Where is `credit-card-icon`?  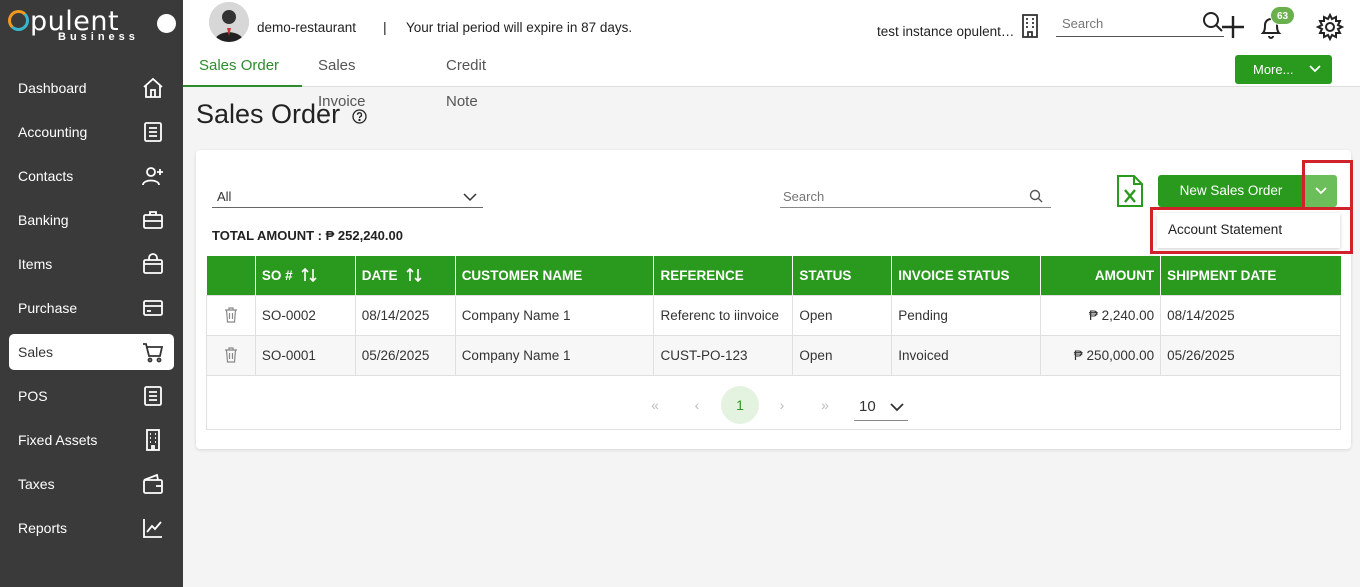 credit-card-icon is located at coordinates (153, 308).